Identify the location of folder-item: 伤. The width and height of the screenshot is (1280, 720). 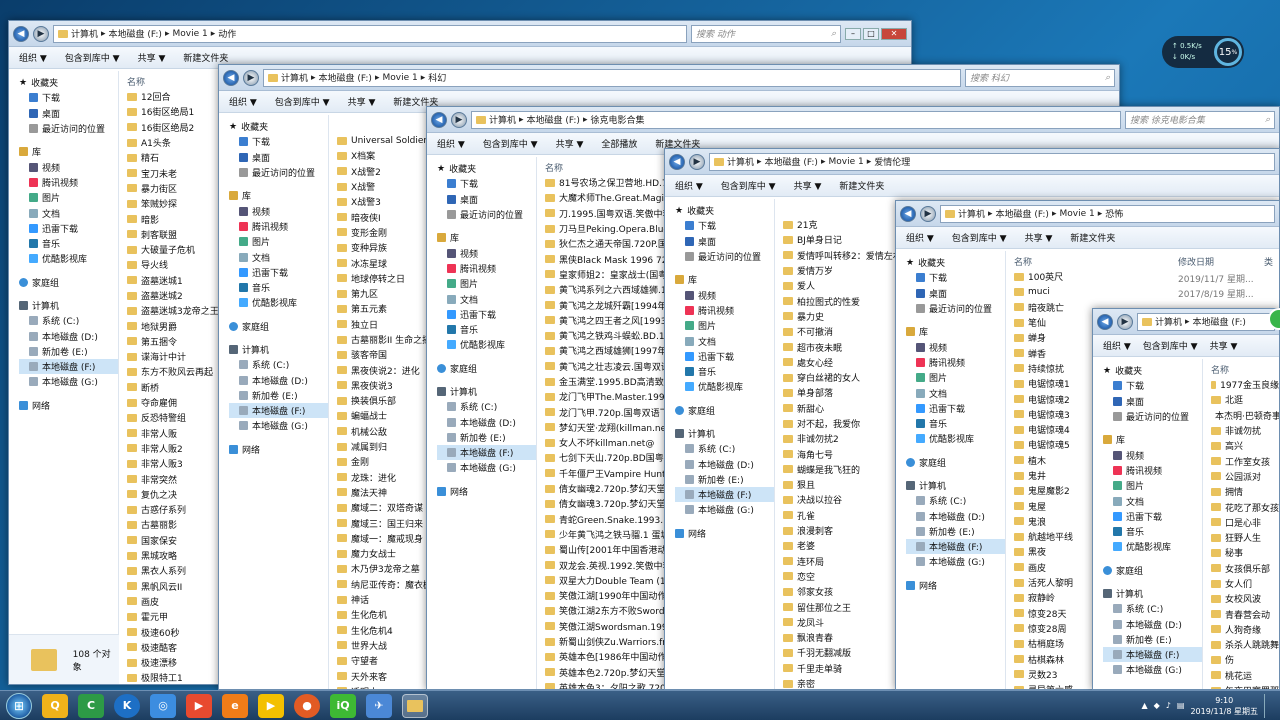
(1245, 659).